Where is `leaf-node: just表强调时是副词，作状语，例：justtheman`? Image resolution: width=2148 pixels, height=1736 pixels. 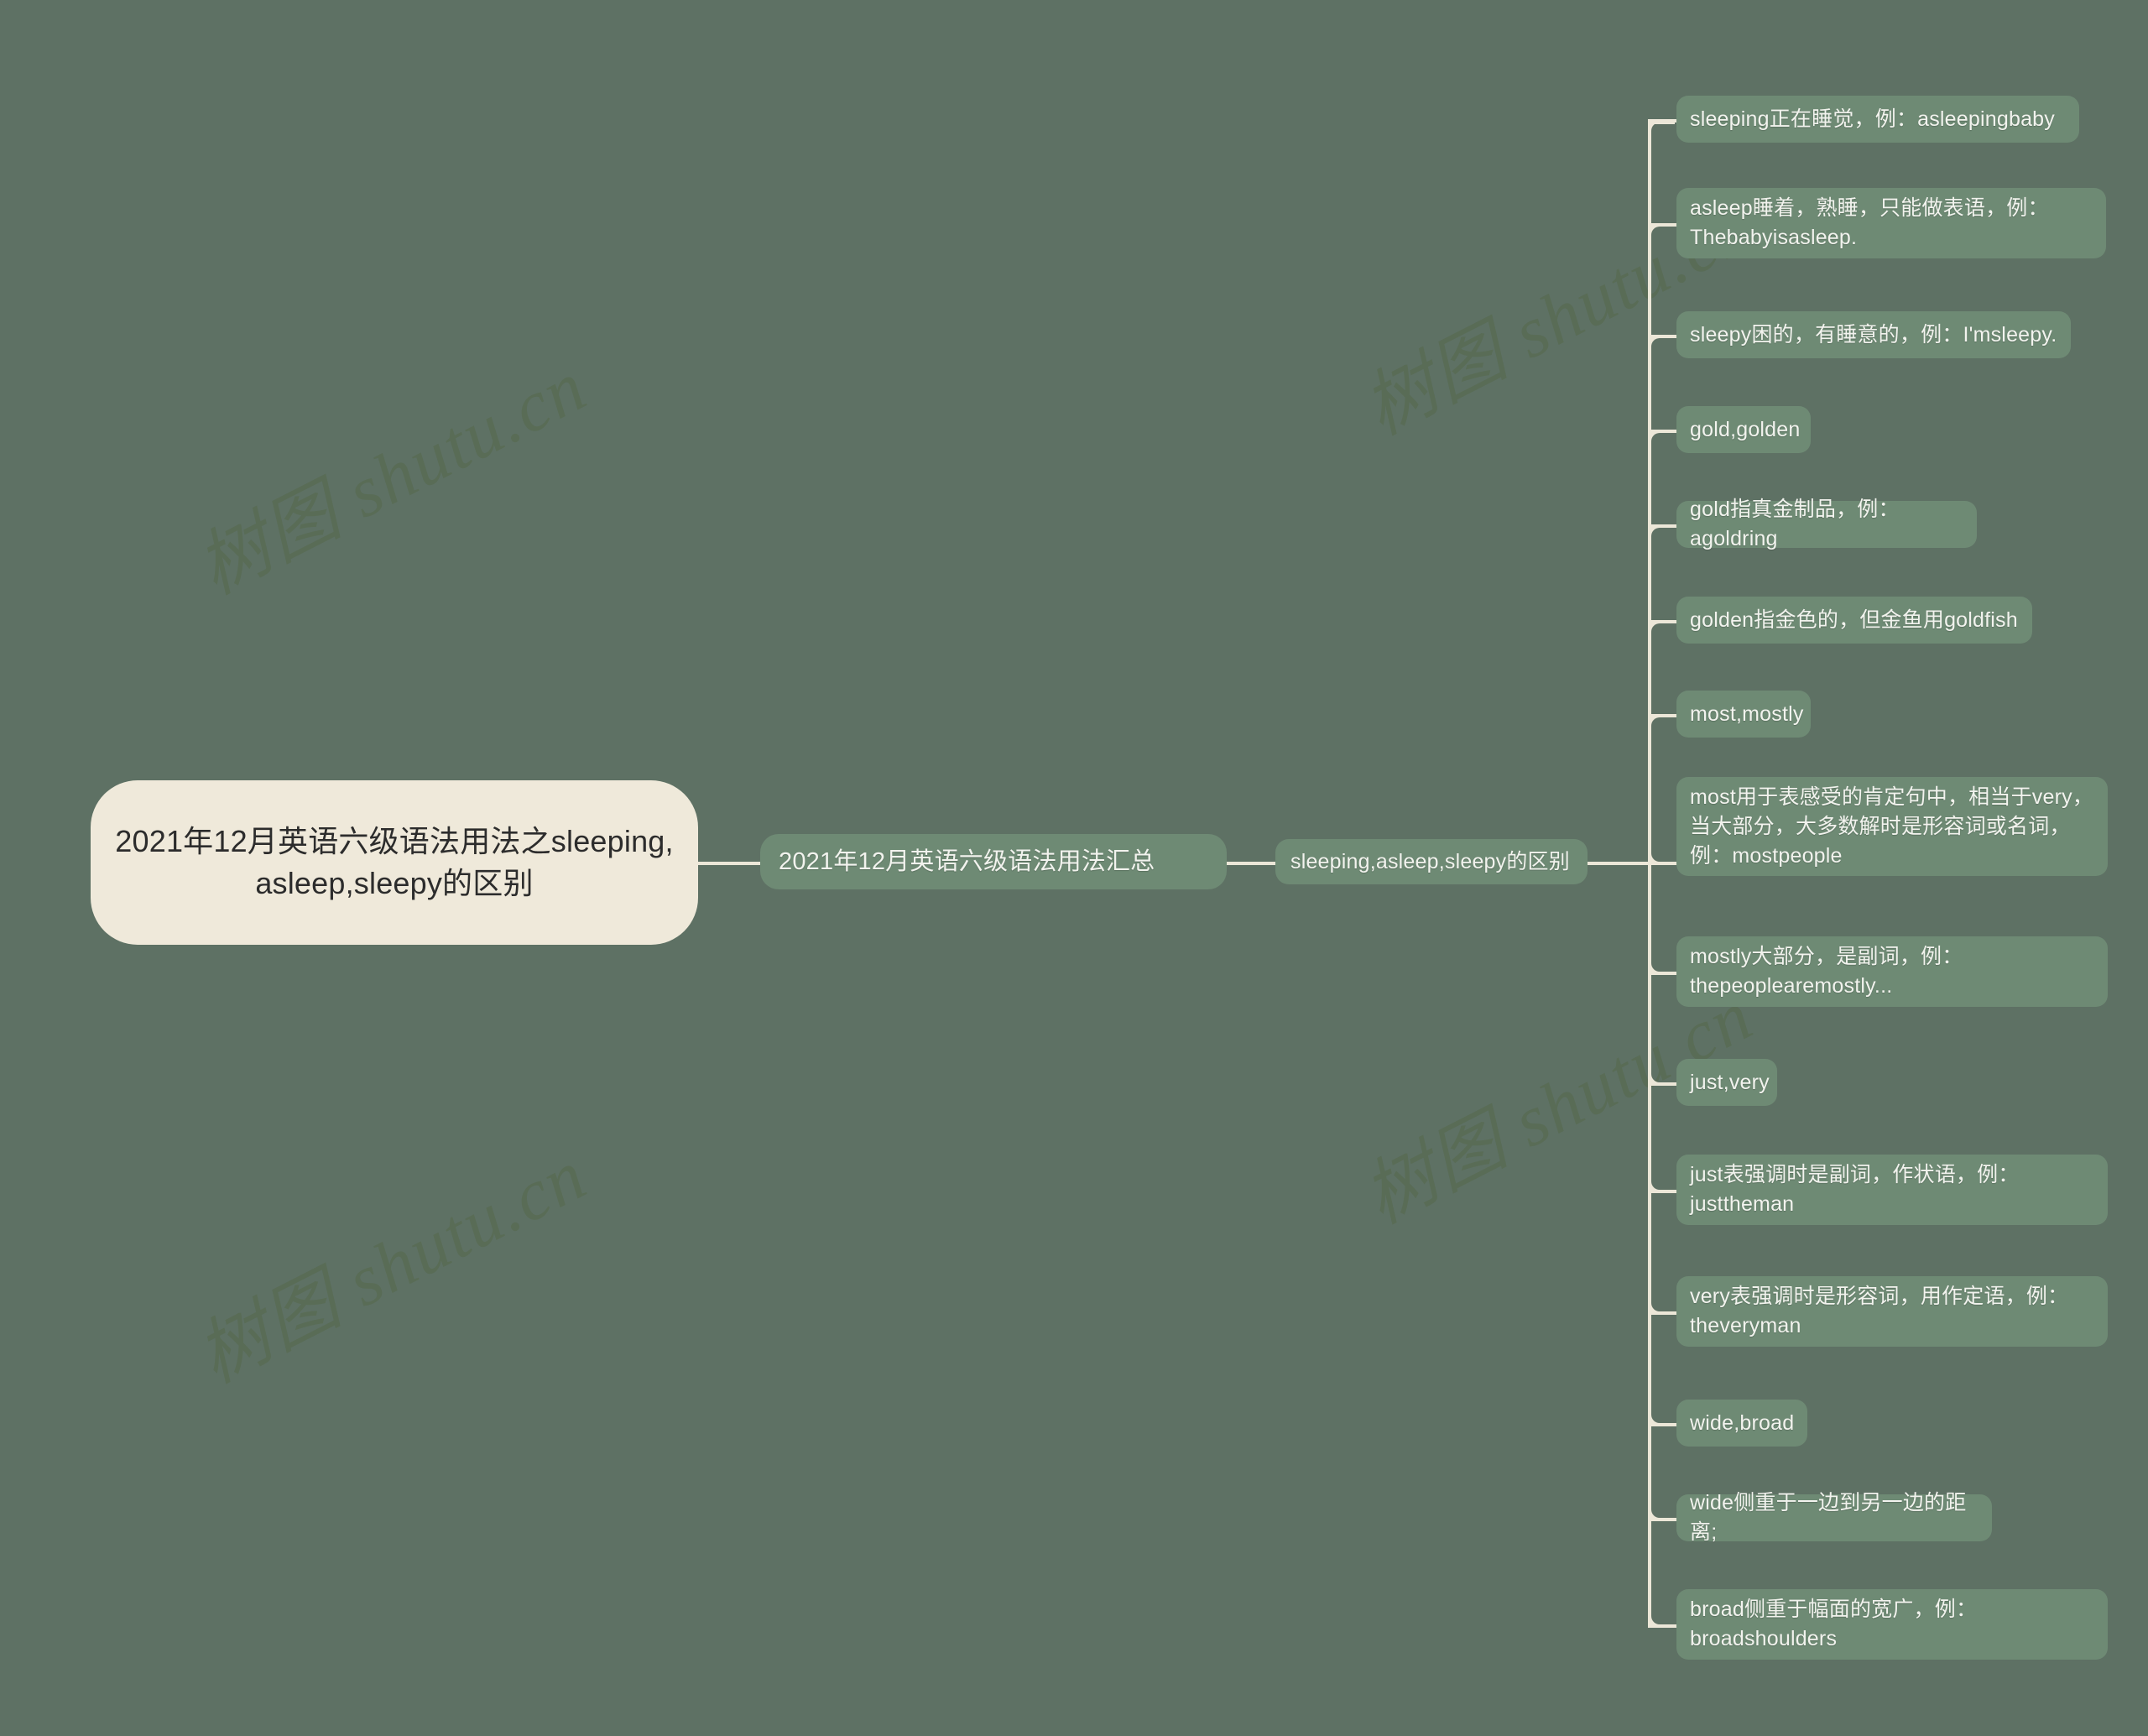 leaf-node: just表强调时是副词，作状语，例：justtheman is located at coordinates (1892, 1190).